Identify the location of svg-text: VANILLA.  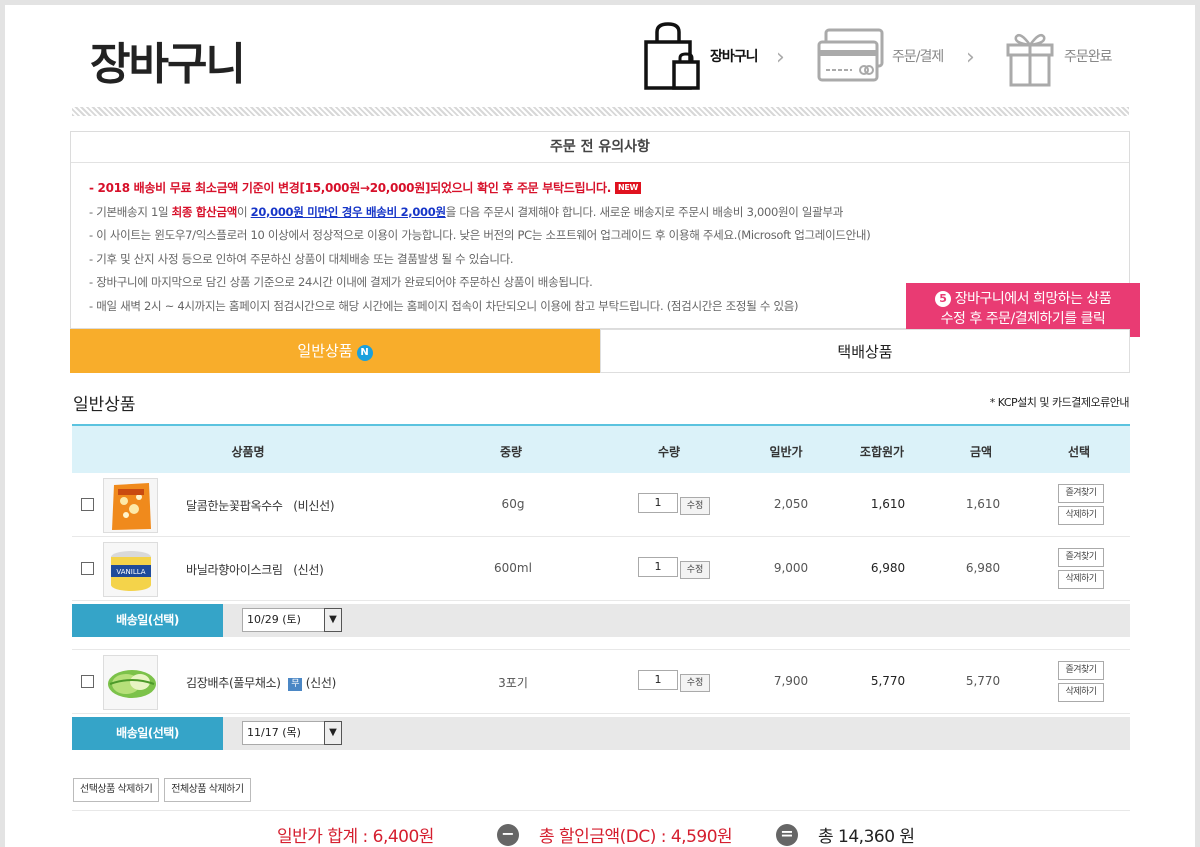
(130, 572).